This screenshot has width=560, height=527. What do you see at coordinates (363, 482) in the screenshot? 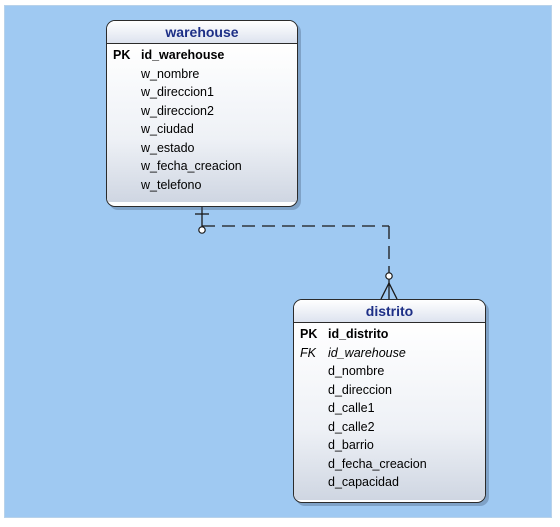
I see `field-name: d_capacidad` at bounding box center [363, 482].